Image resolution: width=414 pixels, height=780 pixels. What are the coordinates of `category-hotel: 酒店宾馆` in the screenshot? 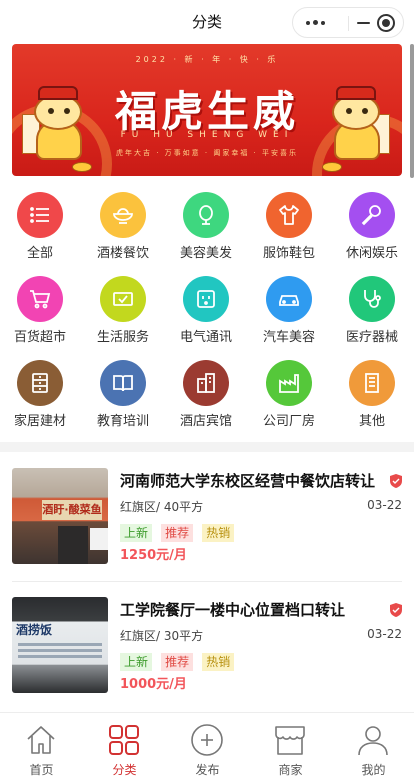 It's located at (206, 395).